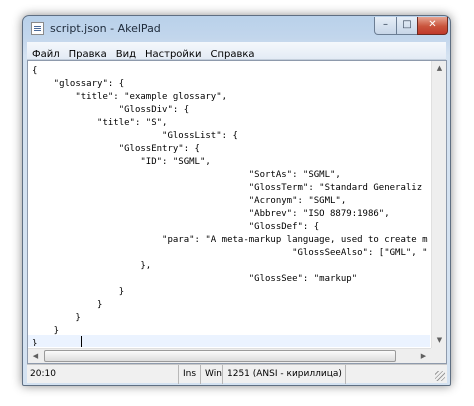 This screenshot has height=406, width=474. What do you see at coordinates (78, 84) in the screenshot?
I see `code-line: "glossary": {` at bounding box center [78, 84].